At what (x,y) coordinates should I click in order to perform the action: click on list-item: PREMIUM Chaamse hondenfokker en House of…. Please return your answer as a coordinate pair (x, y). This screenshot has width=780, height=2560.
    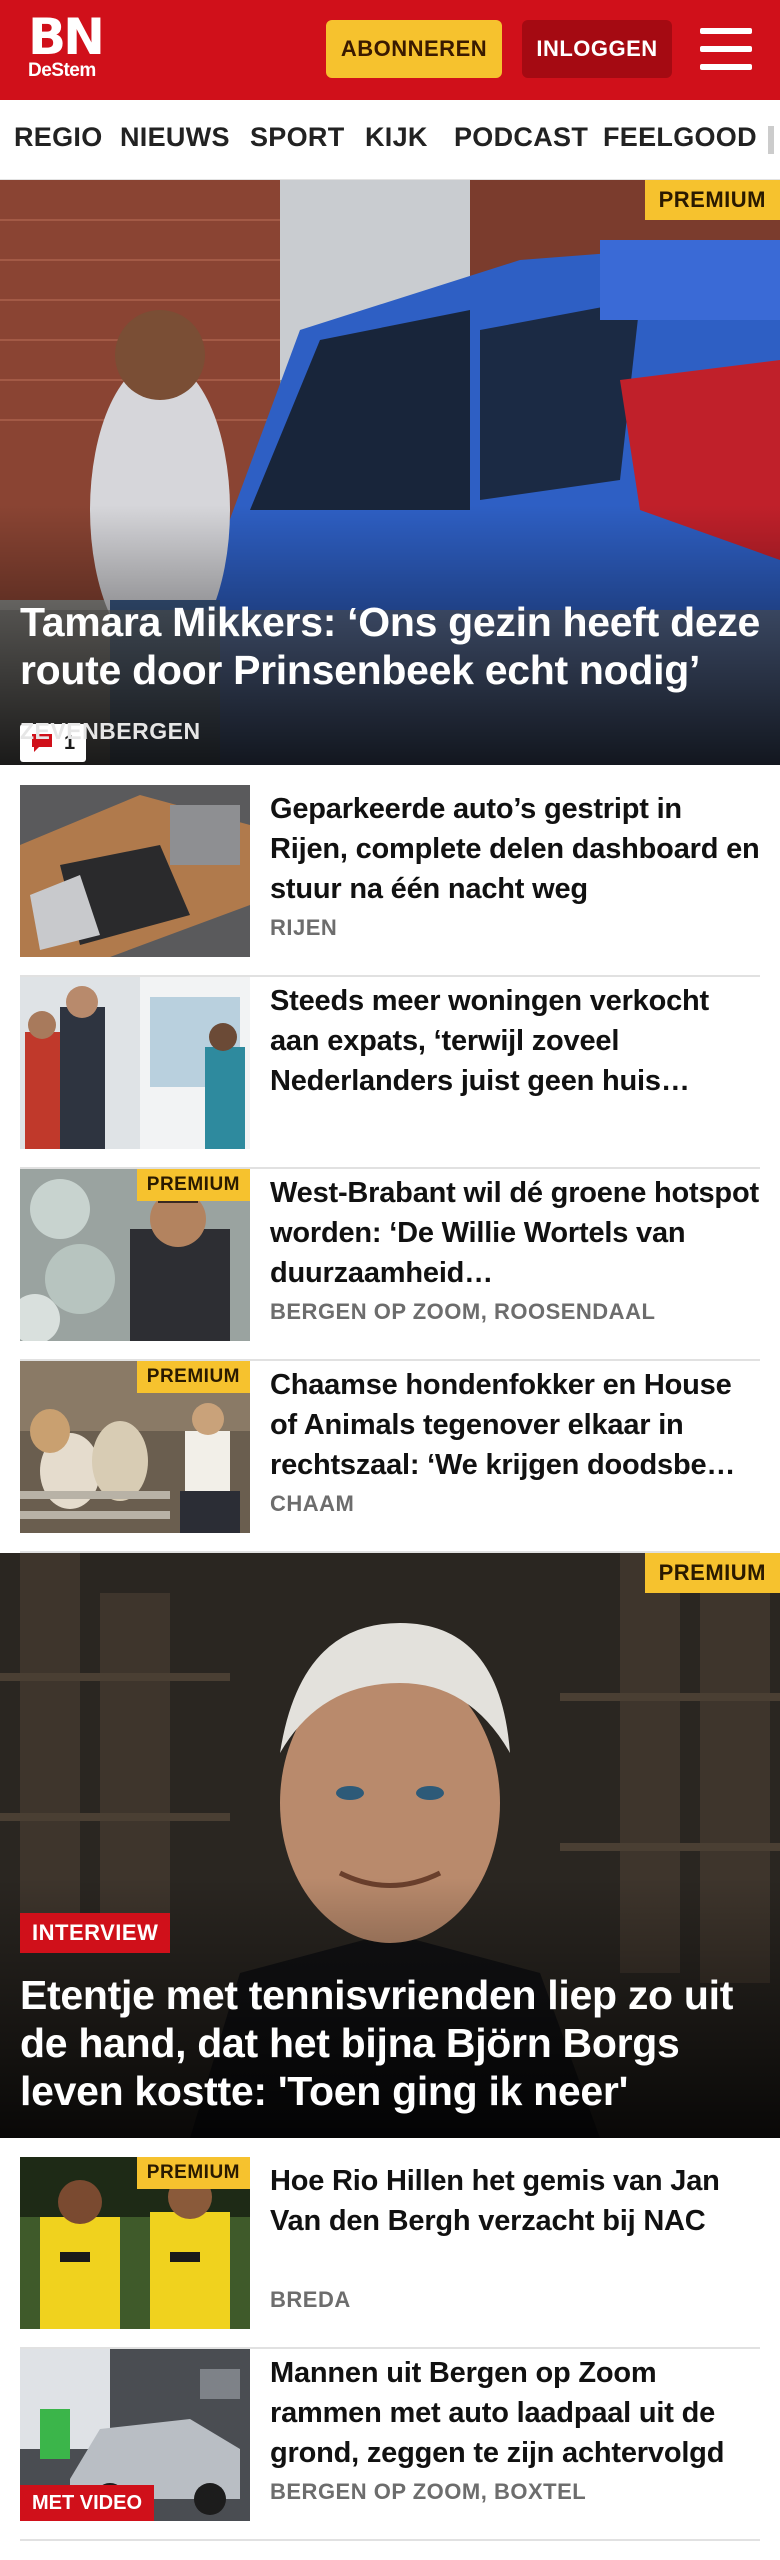
    Looking at the image, I should click on (390, 1457).